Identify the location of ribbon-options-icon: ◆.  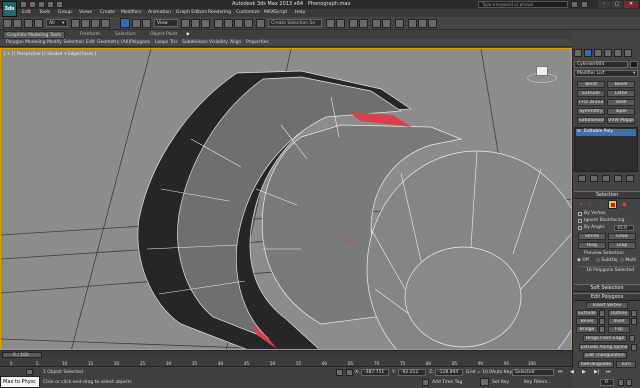
(187, 34).